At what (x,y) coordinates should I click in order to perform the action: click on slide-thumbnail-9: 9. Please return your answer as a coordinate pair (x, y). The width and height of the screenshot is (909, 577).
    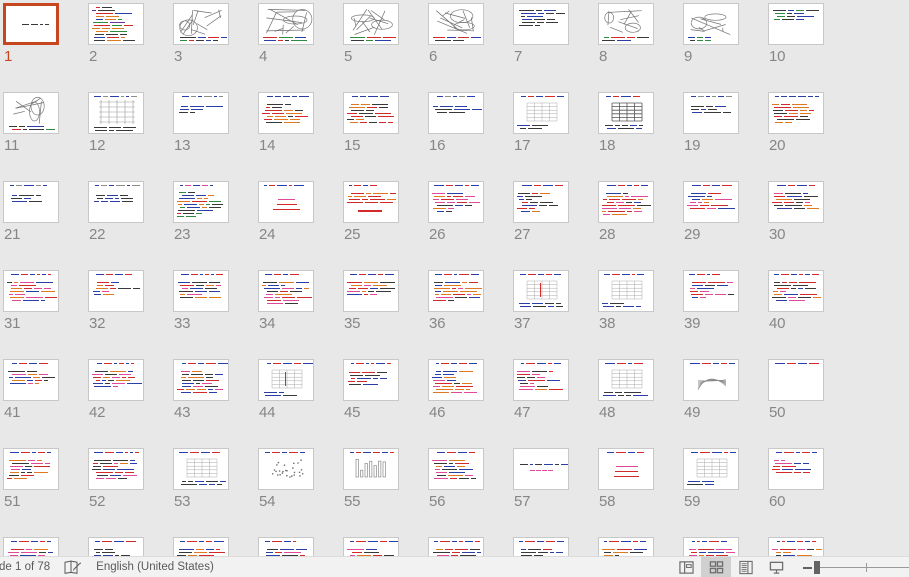
    Looking at the image, I should click on (725, 47).